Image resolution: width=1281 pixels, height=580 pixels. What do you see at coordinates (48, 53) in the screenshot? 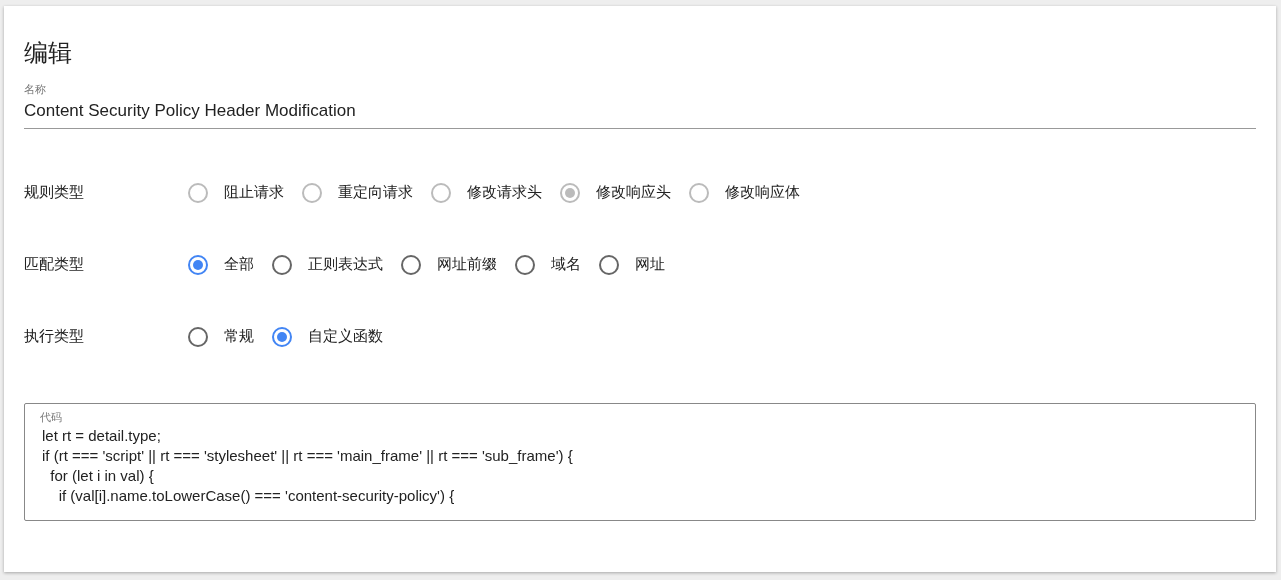
I see `page-title: 编辑` at bounding box center [48, 53].